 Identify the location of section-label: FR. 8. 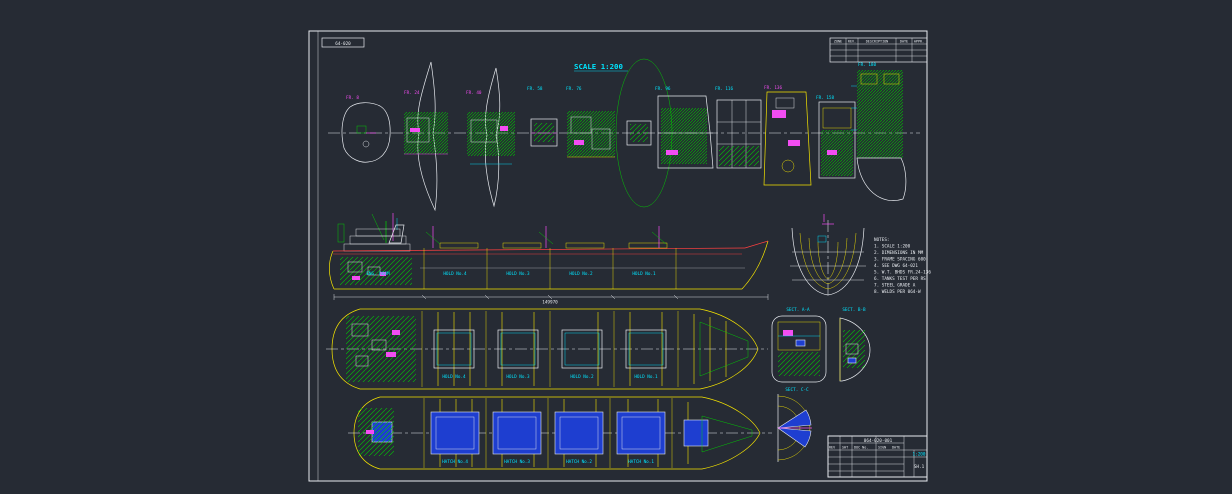
(352, 98).